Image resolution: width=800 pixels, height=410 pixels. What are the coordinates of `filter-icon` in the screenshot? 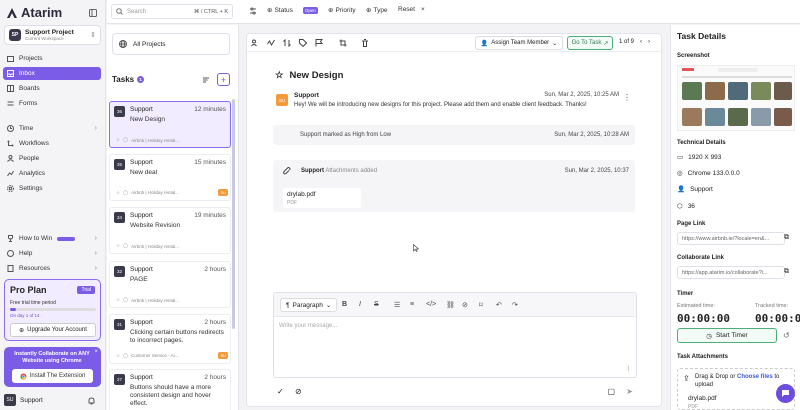 It's located at (253, 11).